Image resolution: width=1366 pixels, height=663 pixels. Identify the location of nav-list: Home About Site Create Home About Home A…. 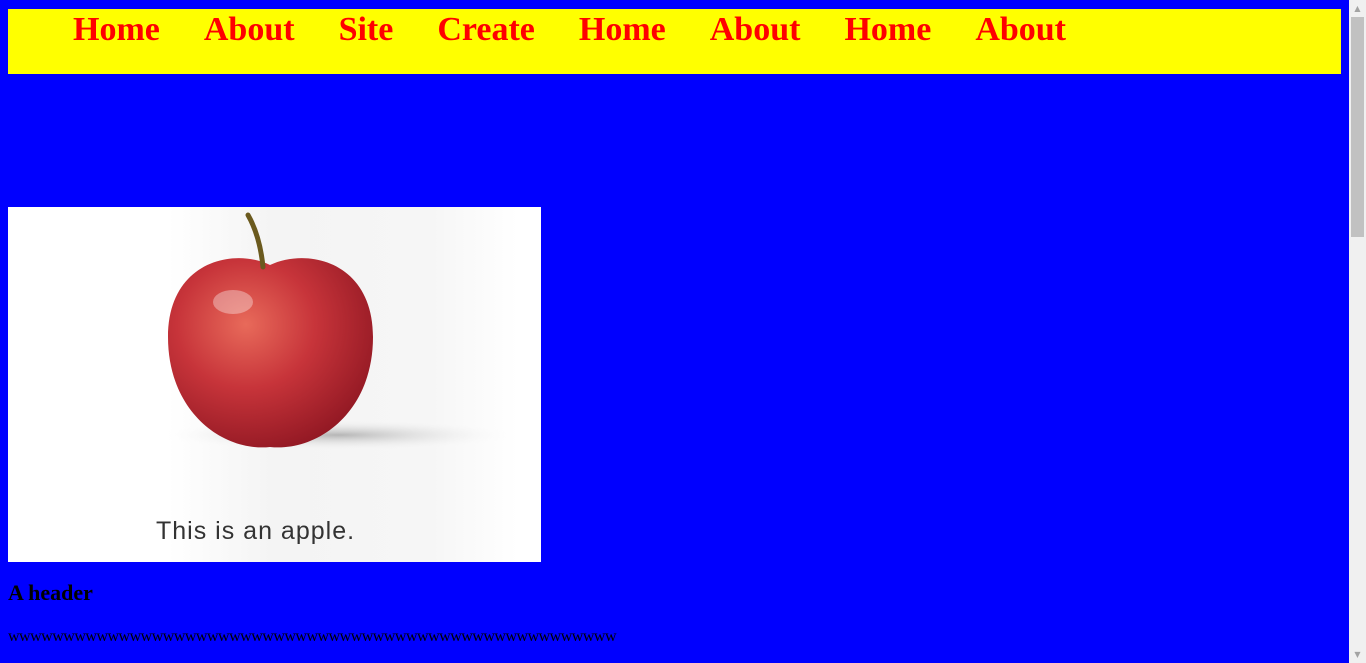
(674, 30).